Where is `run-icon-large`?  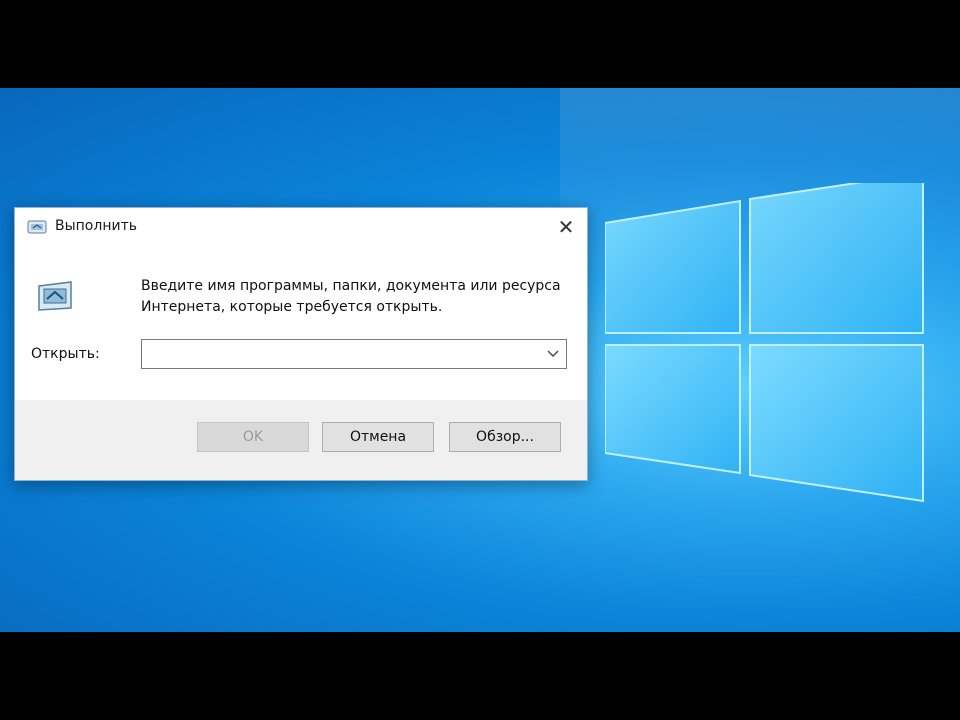
run-icon-large is located at coordinates (55, 296).